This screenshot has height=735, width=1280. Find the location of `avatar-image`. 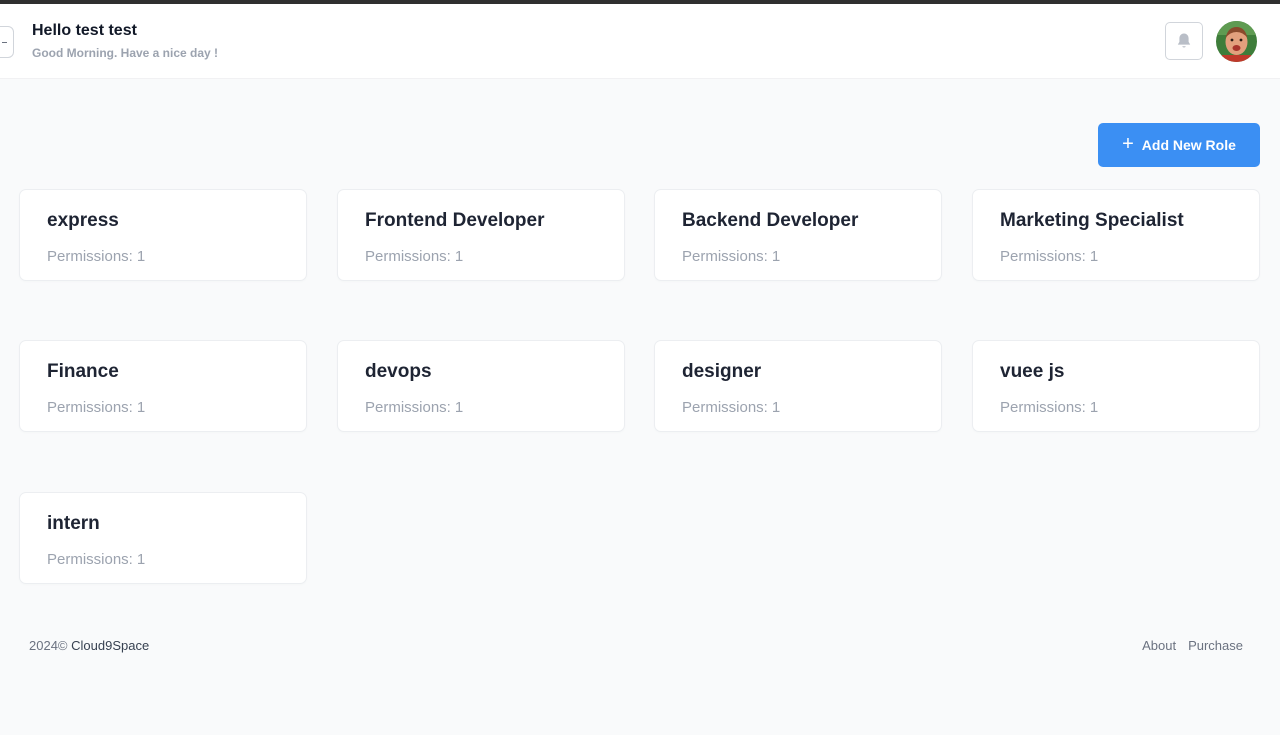

avatar-image is located at coordinates (1236, 41).